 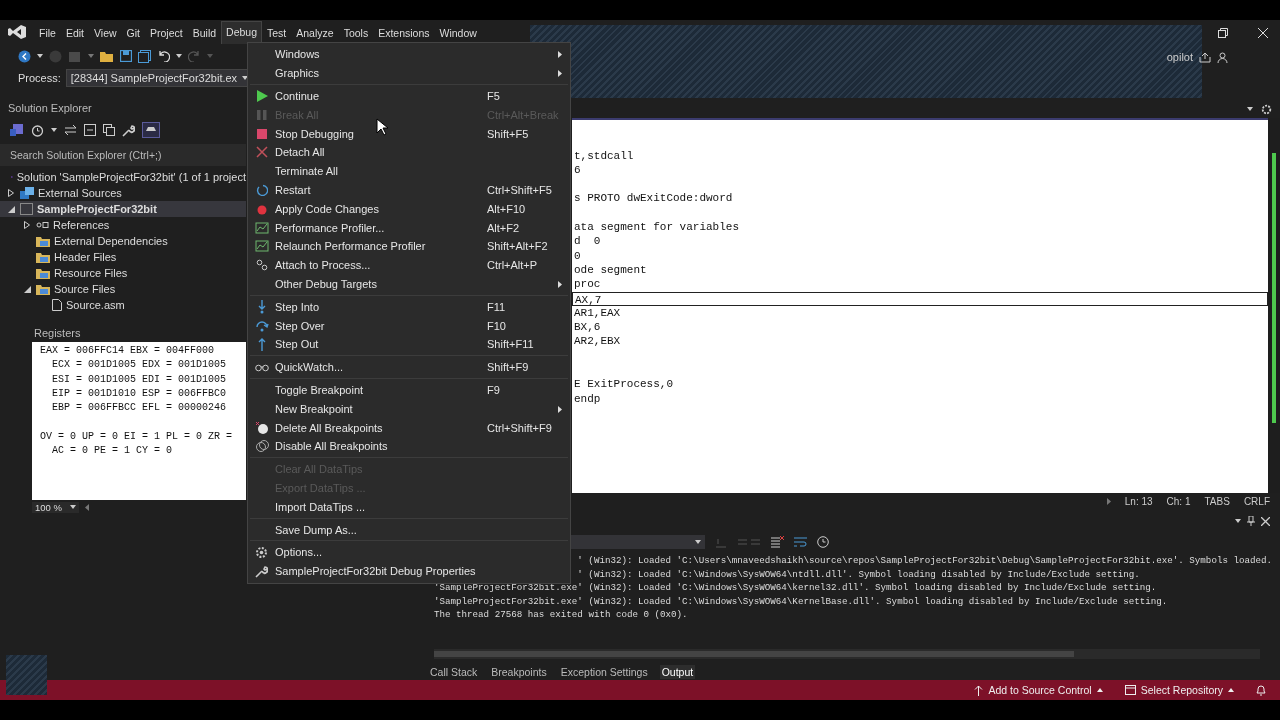 What do you see at coordinates (1040, 690) in the screenshot?
I see `status-bar-item: Add to Source Control` at bounding box center [1040, 690].